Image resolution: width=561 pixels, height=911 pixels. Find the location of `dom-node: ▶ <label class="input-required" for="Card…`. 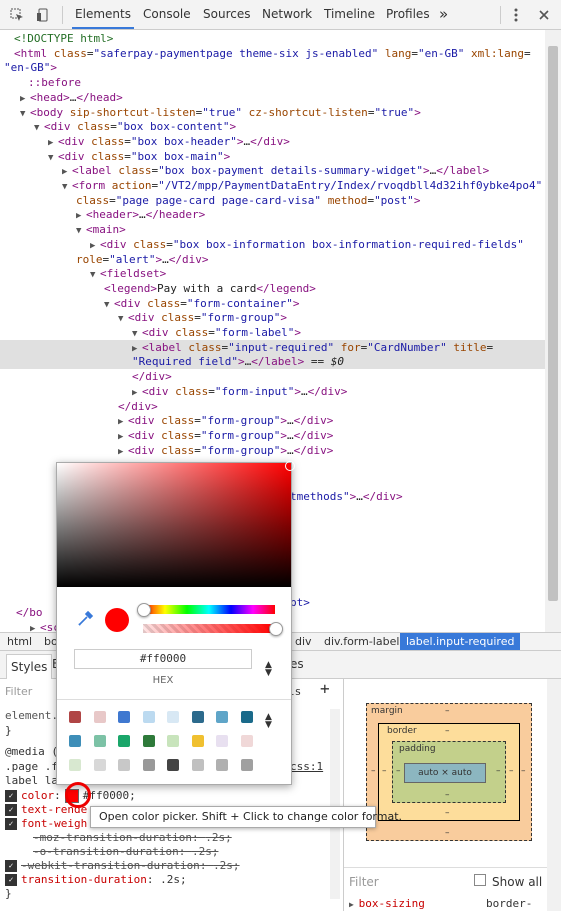

dom-node: ▶ <label class="input-required" for="Card… is located at coordinates (272, 347).